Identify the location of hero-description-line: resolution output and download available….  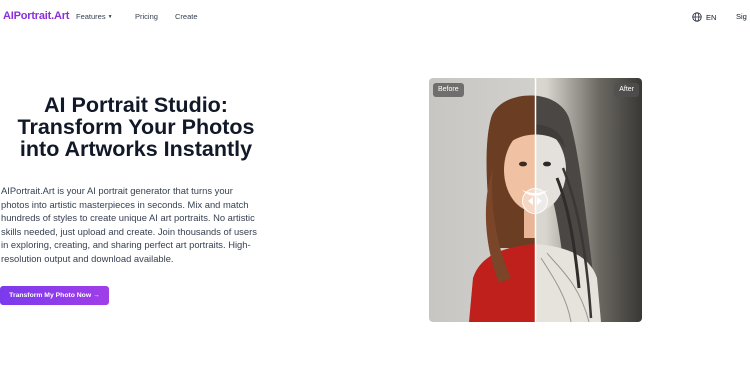
(87, 258).